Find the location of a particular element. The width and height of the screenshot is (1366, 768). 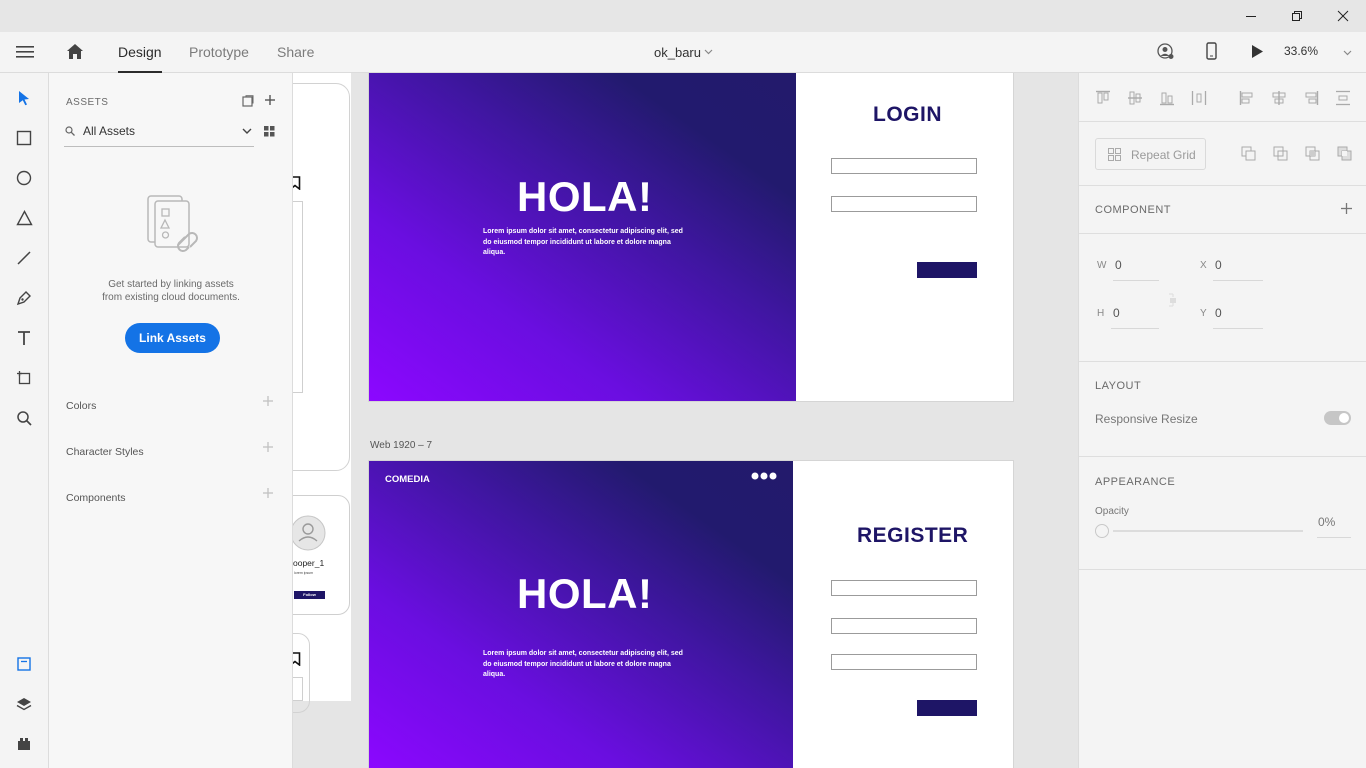

plugins-icon is located at coordinates (24, 744).